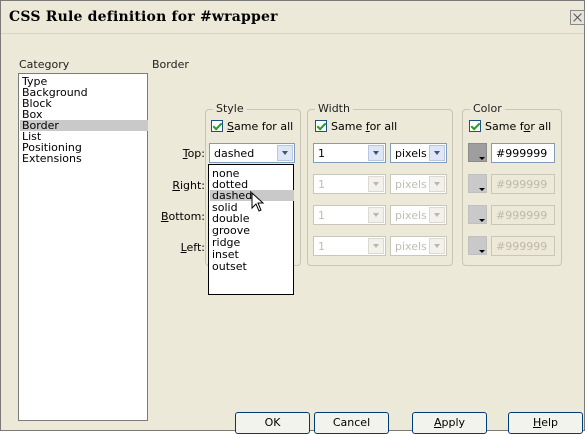  What do you see at coordinates (188, 185) in the screenshot?
I see `row-label-right: Right:` at bounding box center [188, 185].